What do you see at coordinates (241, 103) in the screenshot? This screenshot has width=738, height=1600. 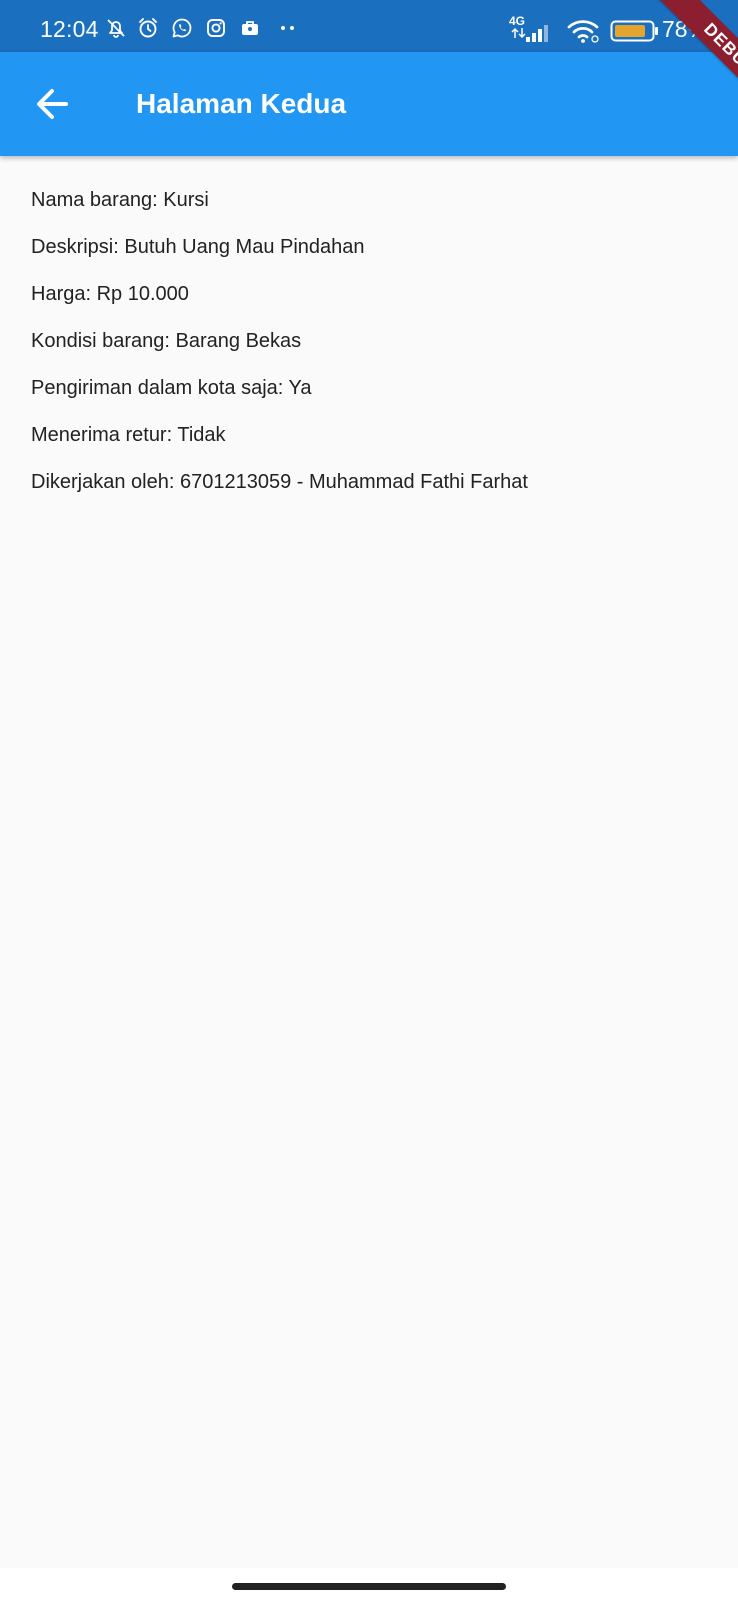 I see `page-title: Halaman Kedua` at bounding box center [241, 103].